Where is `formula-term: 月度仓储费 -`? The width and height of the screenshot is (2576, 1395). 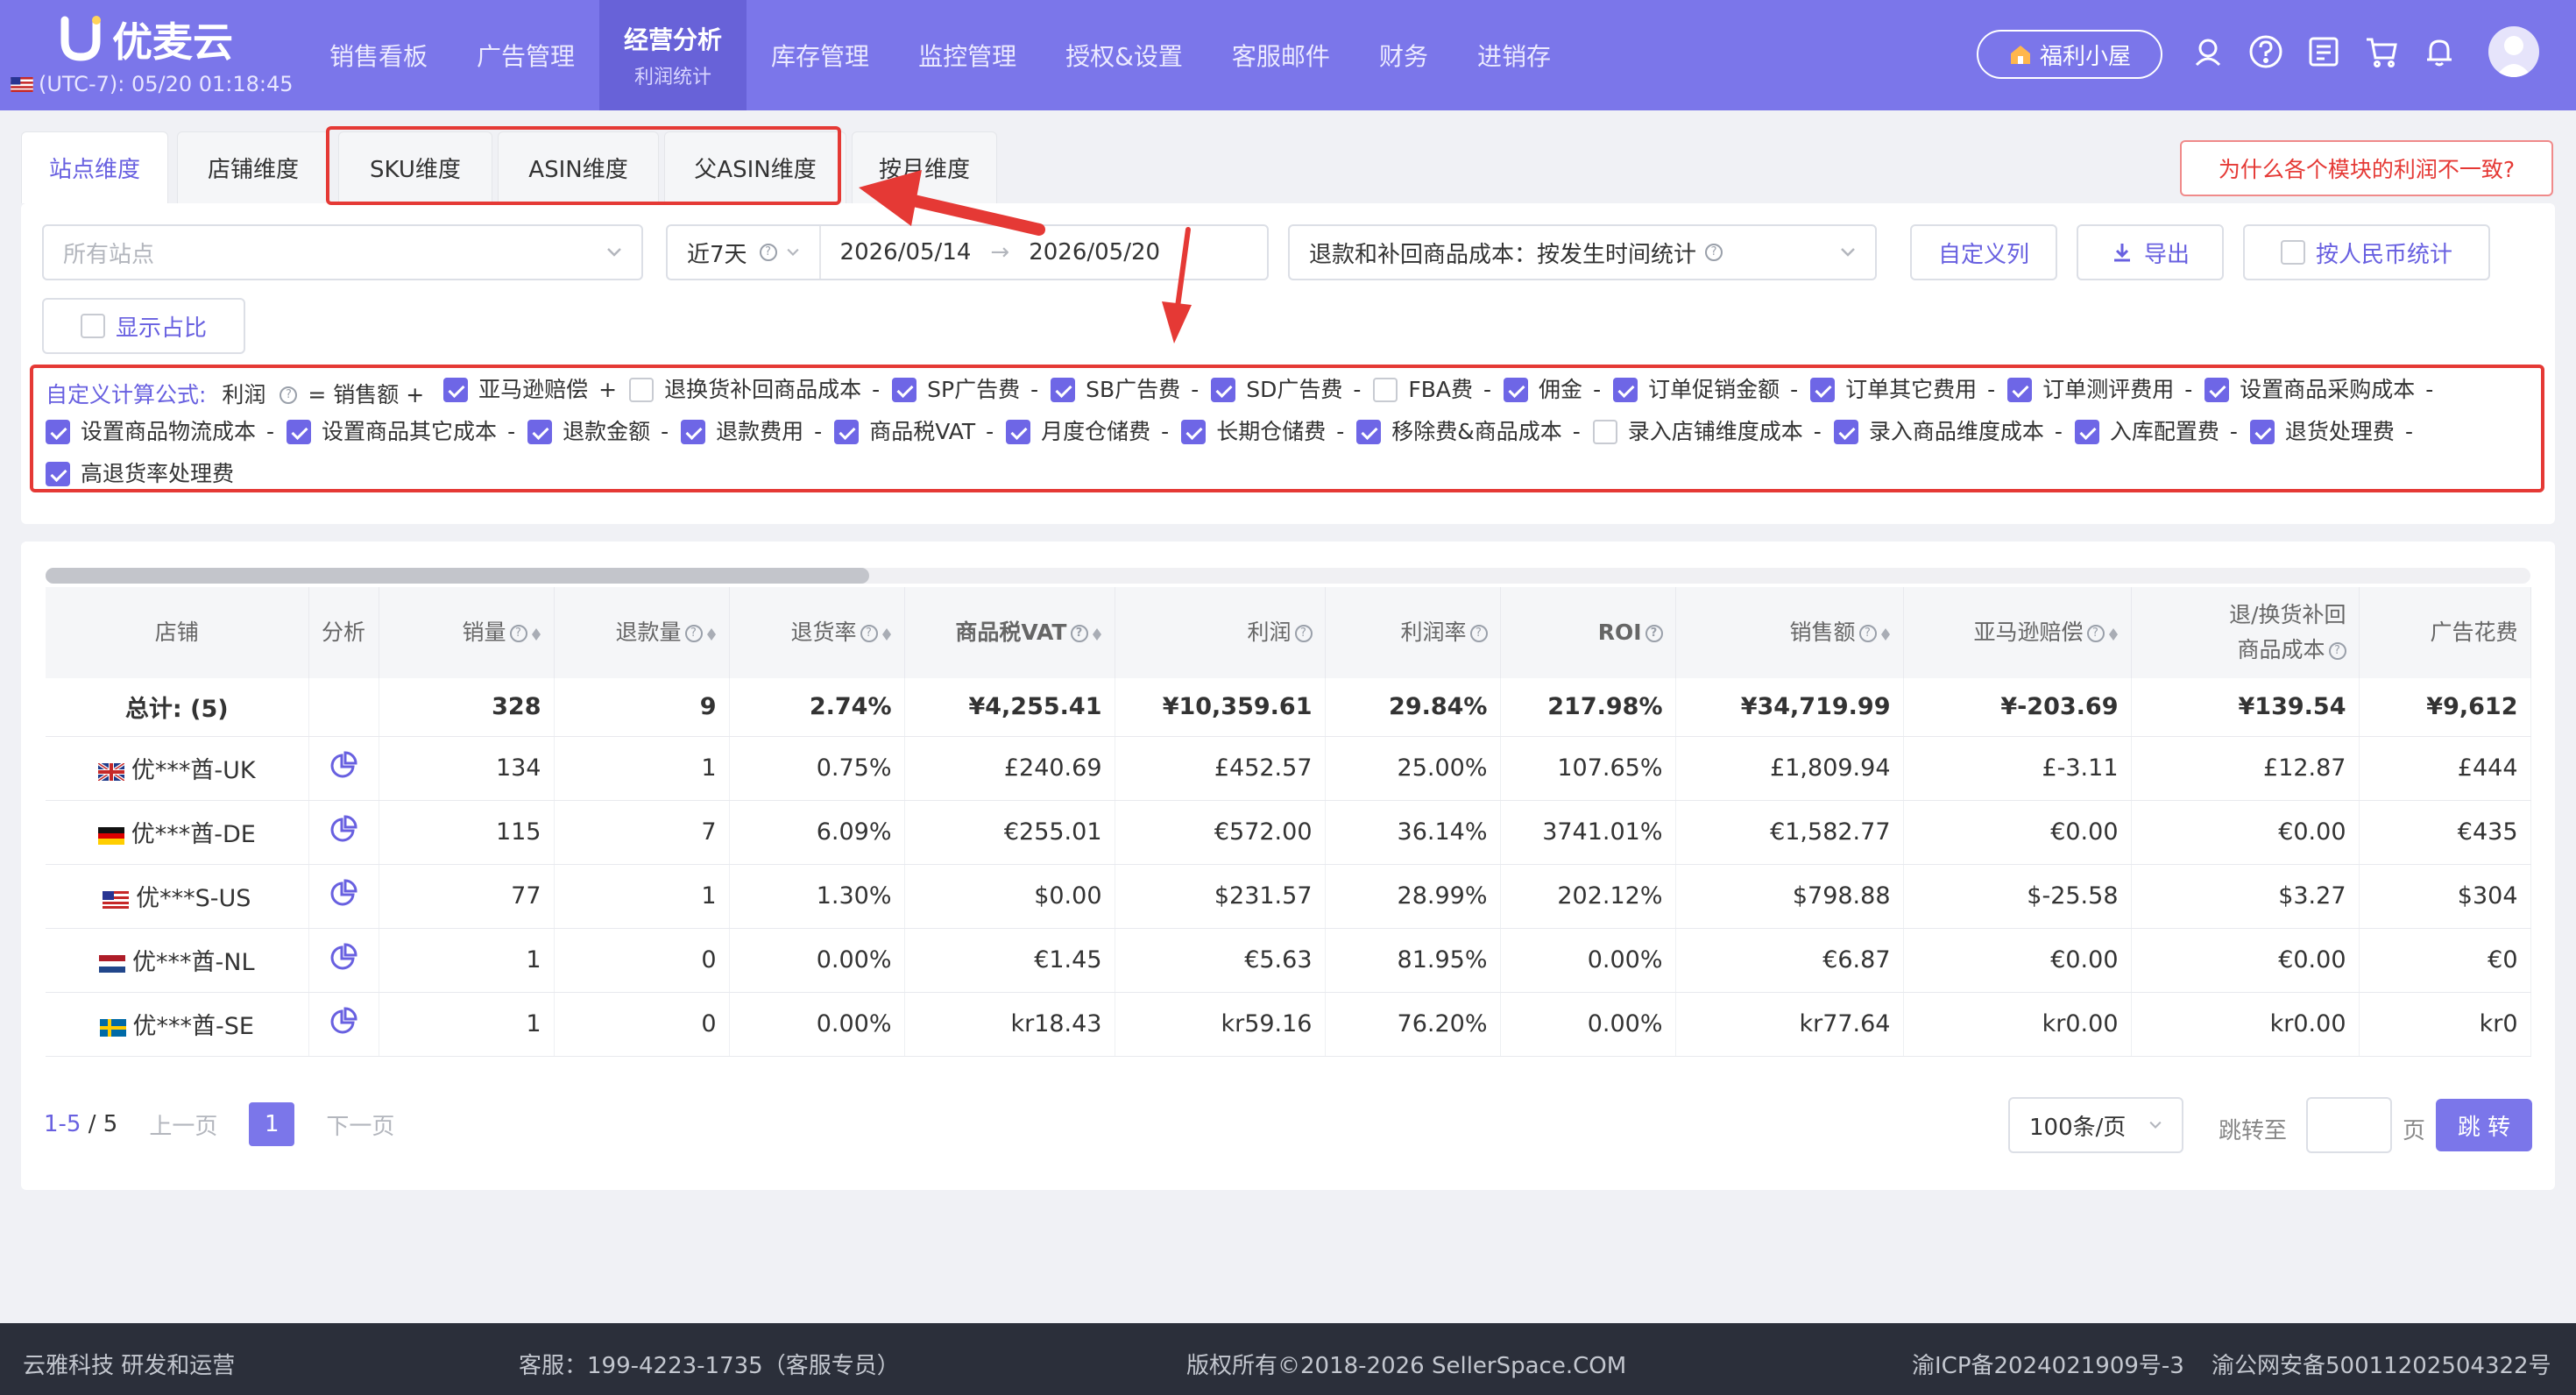 formula-term: 月度仓储费 - is located at coordinates (1087, 432).